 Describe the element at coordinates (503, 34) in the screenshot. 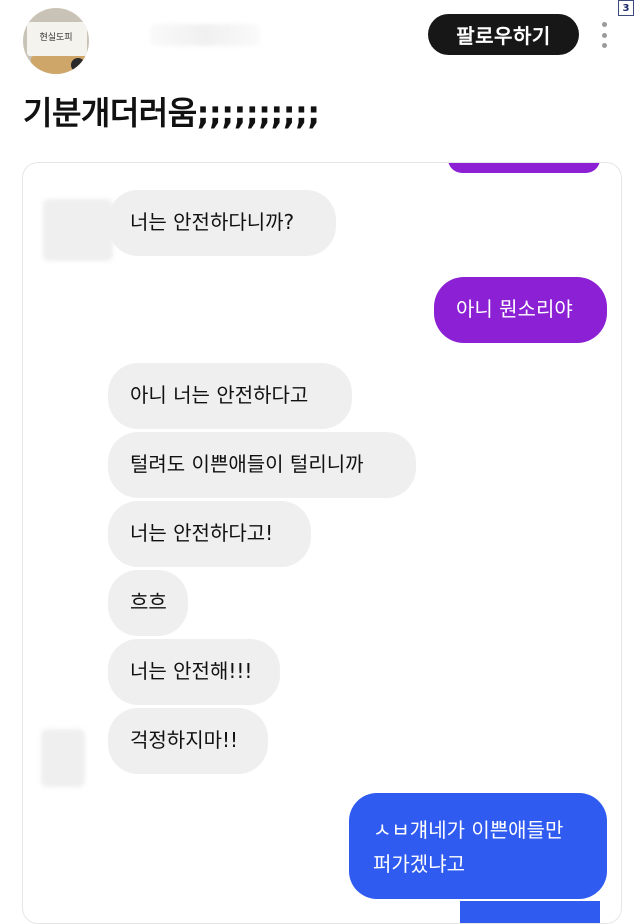

I see `follow-button: 팔로우하기` at that location.